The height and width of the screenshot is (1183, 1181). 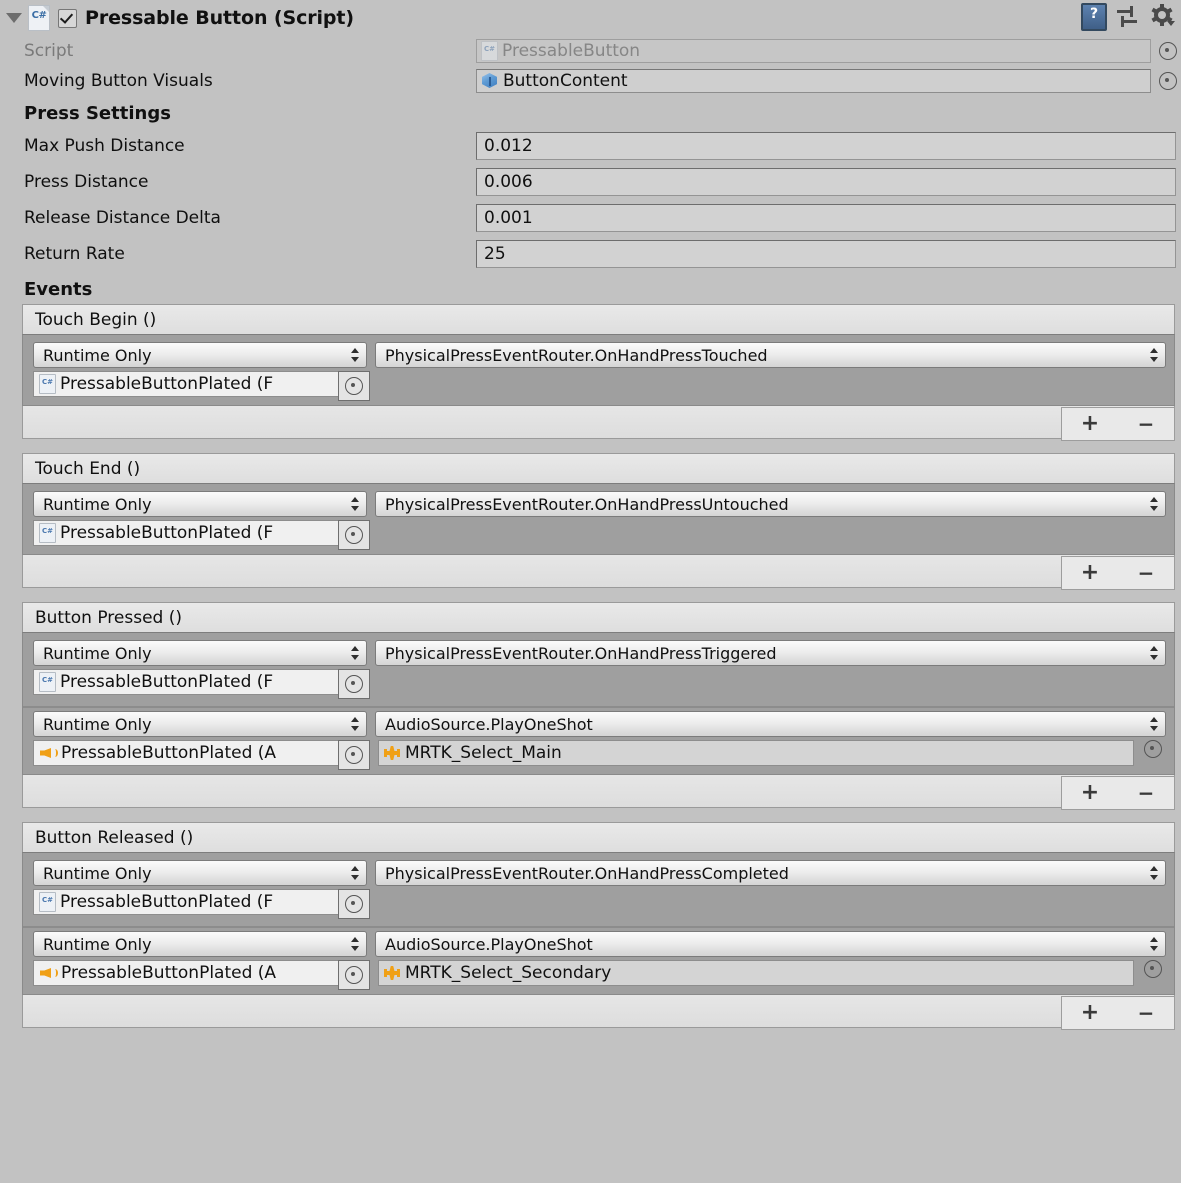 What do you see at coordinates (1168, 81) in the screenshot?
I see `moving-button-visuals-ping-icon` at bounding box center [1168, 81].